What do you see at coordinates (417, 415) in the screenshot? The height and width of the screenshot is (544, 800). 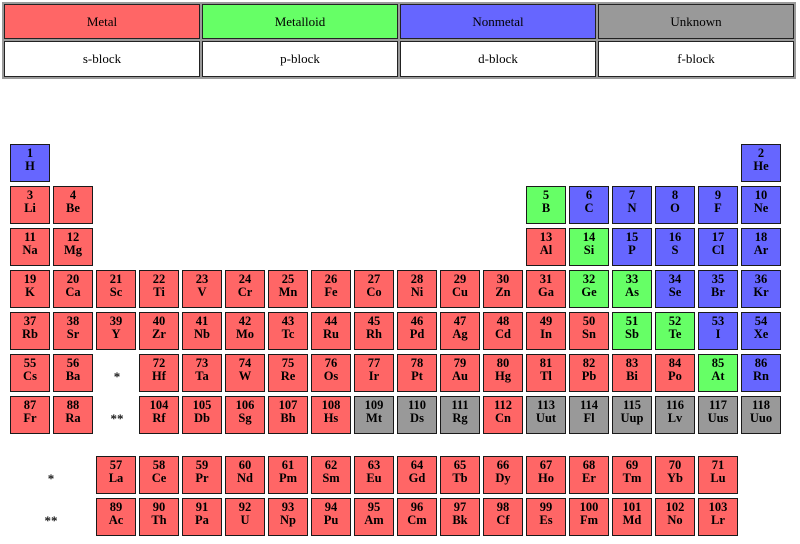 I see `element-cell-Ds: 110 Ds` at bounding box center [417, 415].